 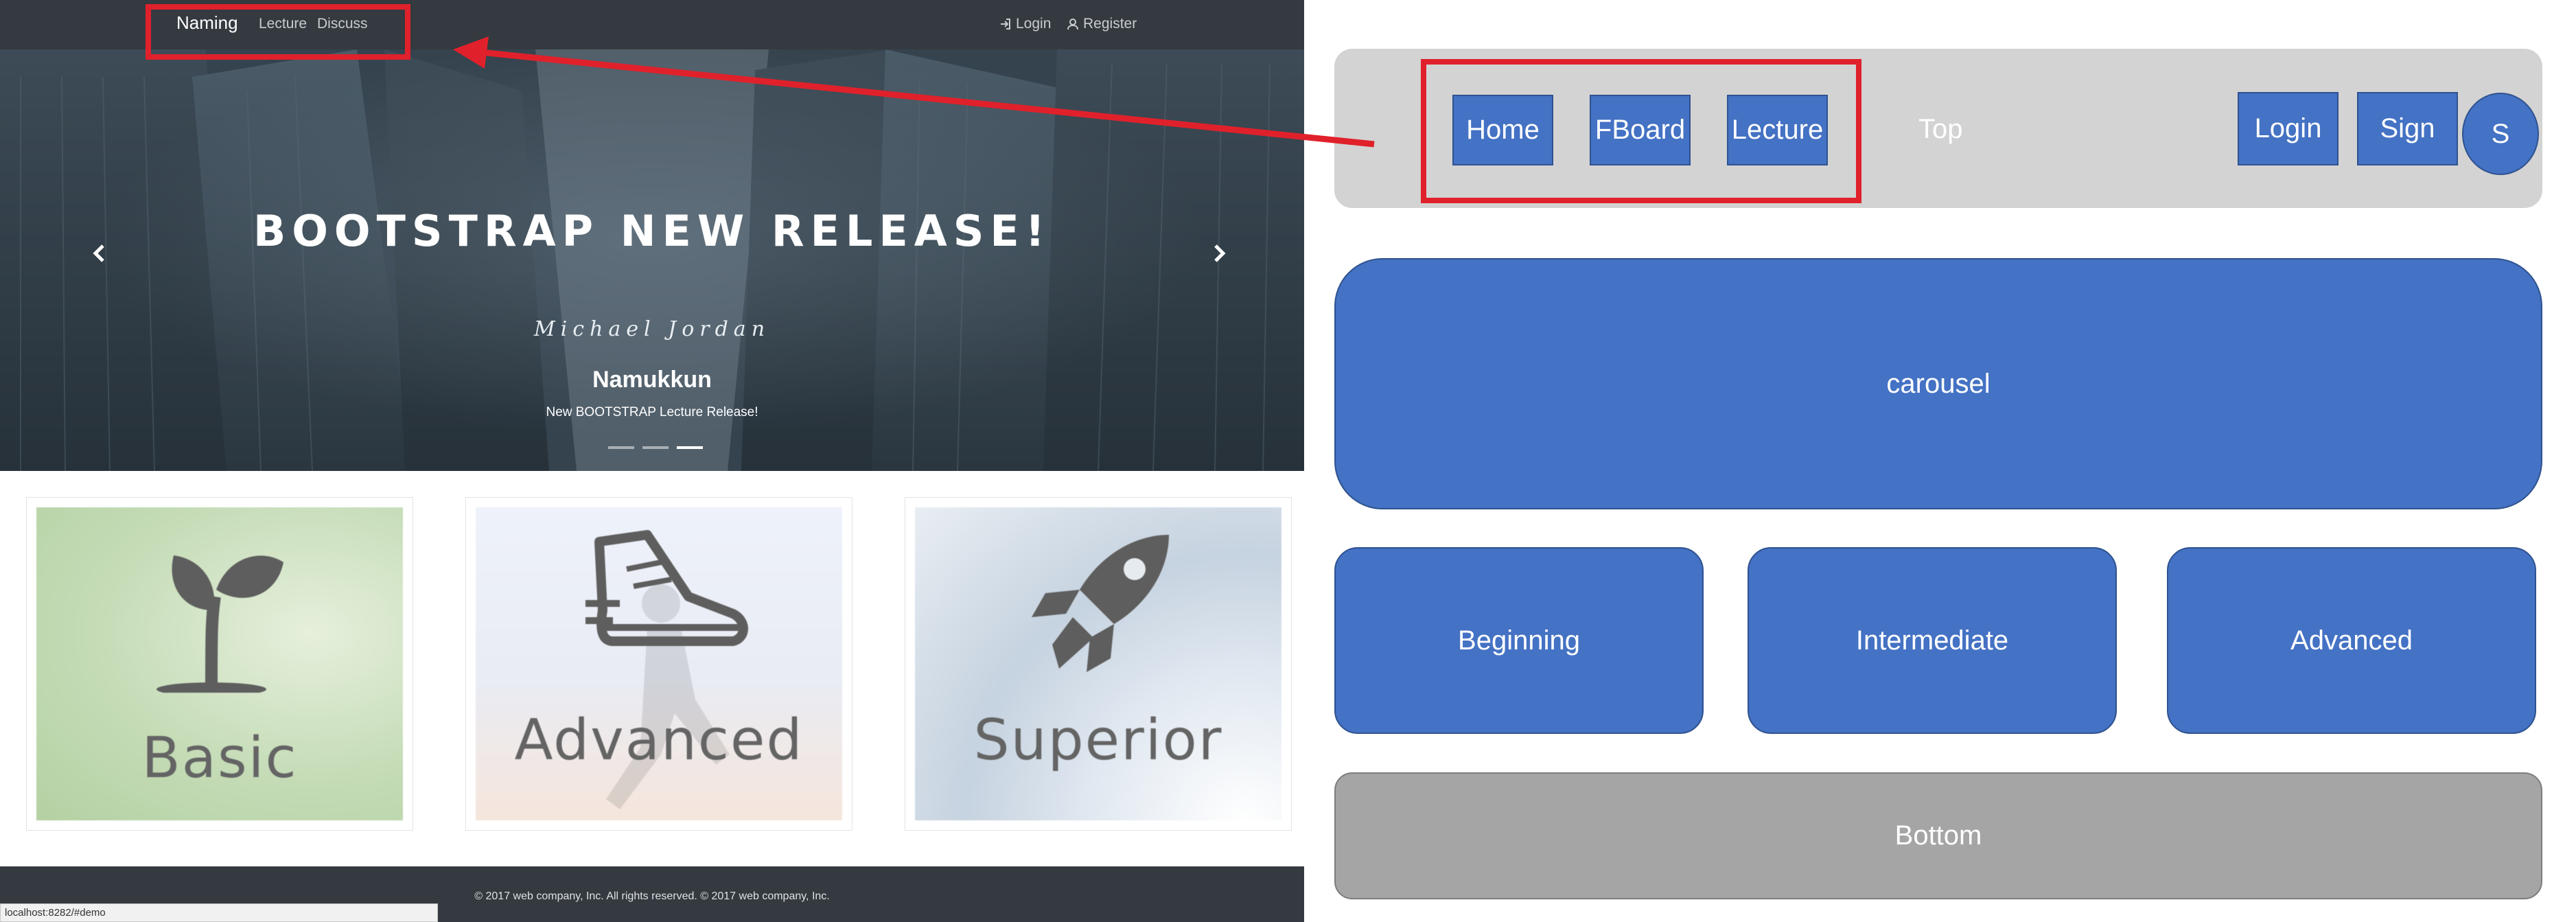 I want to click on login-link: Login, so click(x=1025, y=24).